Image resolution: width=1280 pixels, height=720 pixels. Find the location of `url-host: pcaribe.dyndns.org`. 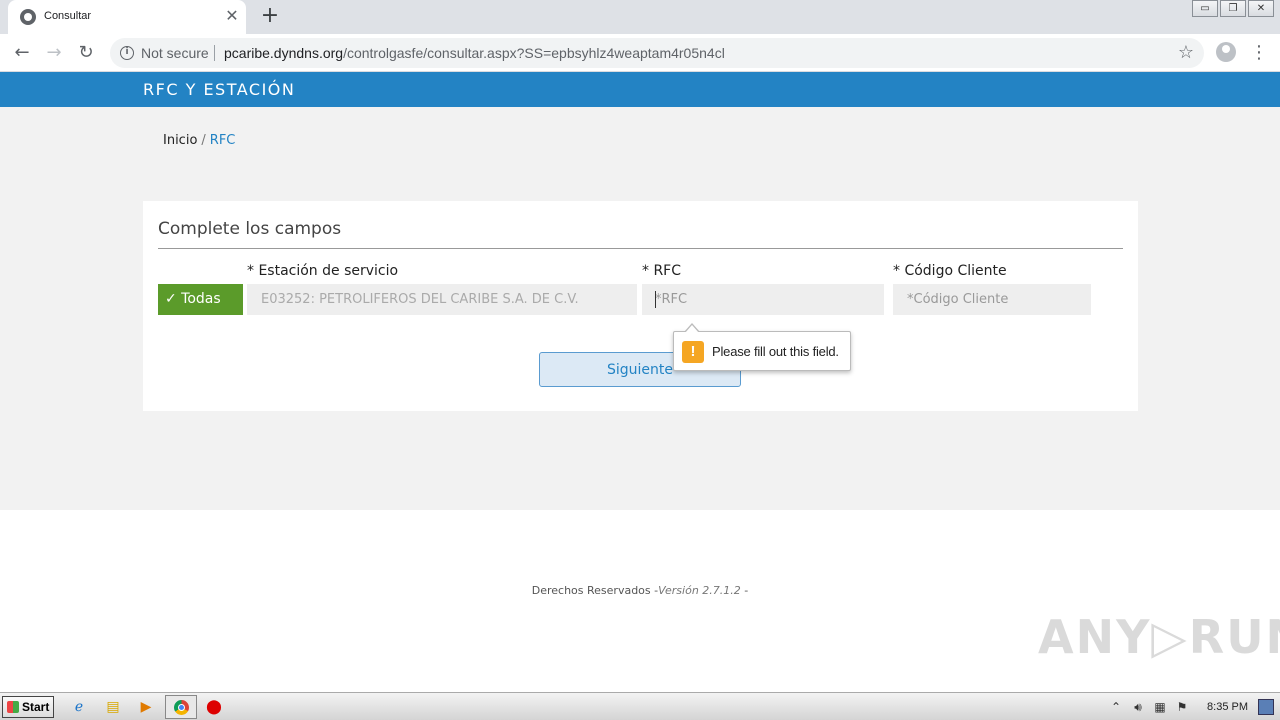

url-host: pcaribe.dyndns.org is located at coordinates (284, 53).